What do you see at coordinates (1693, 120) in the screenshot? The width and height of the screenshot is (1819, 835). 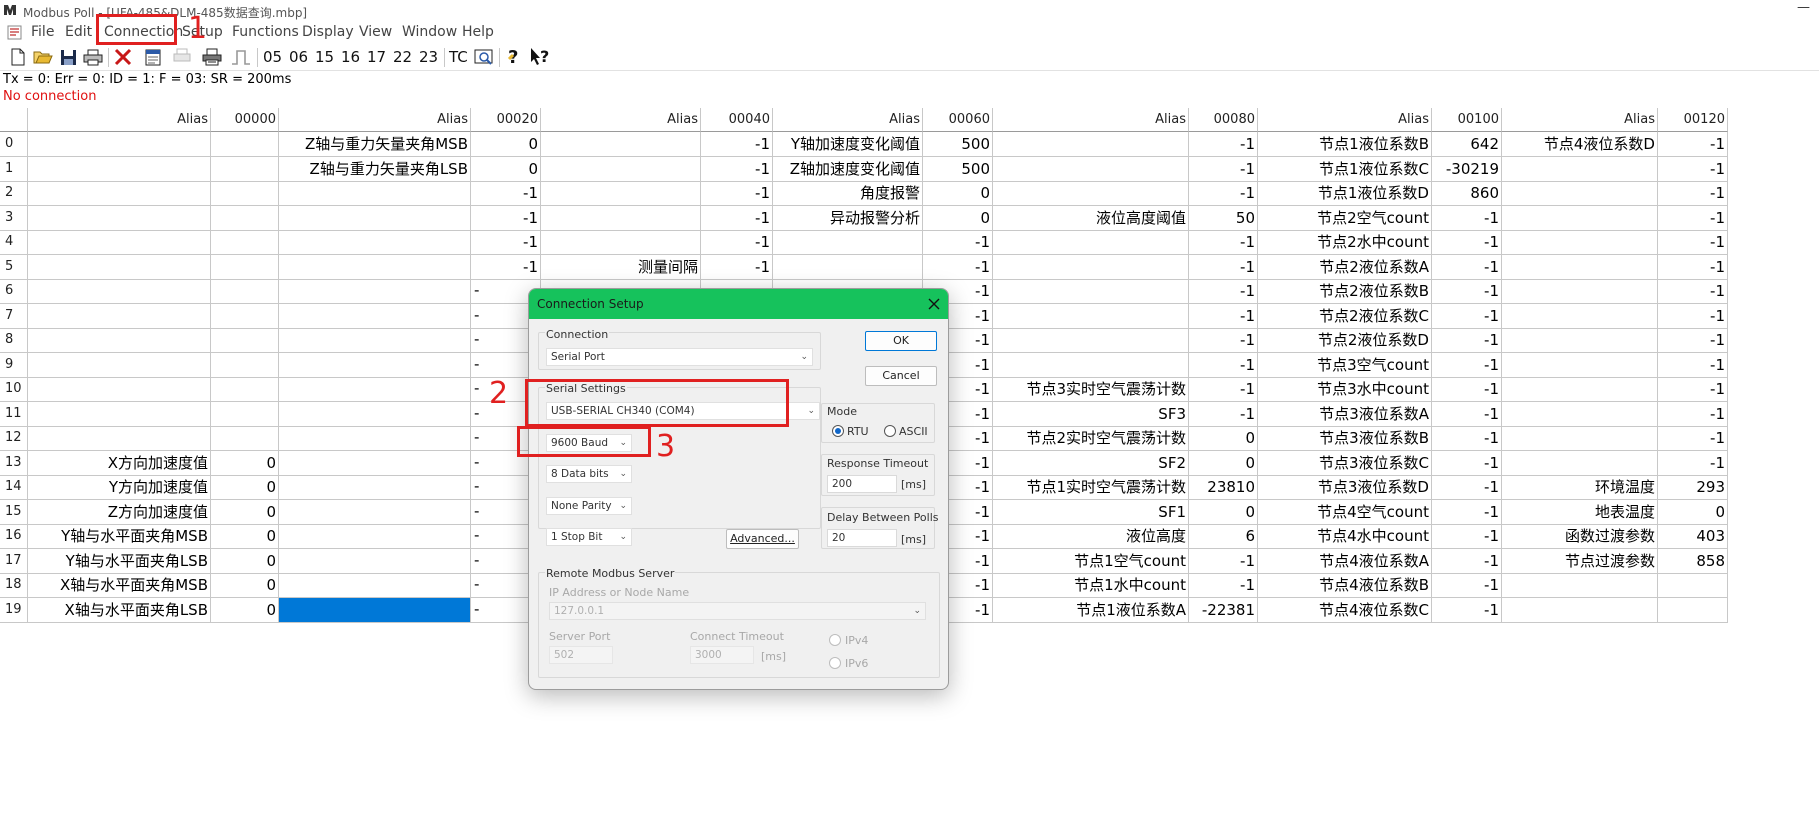 I see `column-header: 00120` at bounding box center [1693, 120].